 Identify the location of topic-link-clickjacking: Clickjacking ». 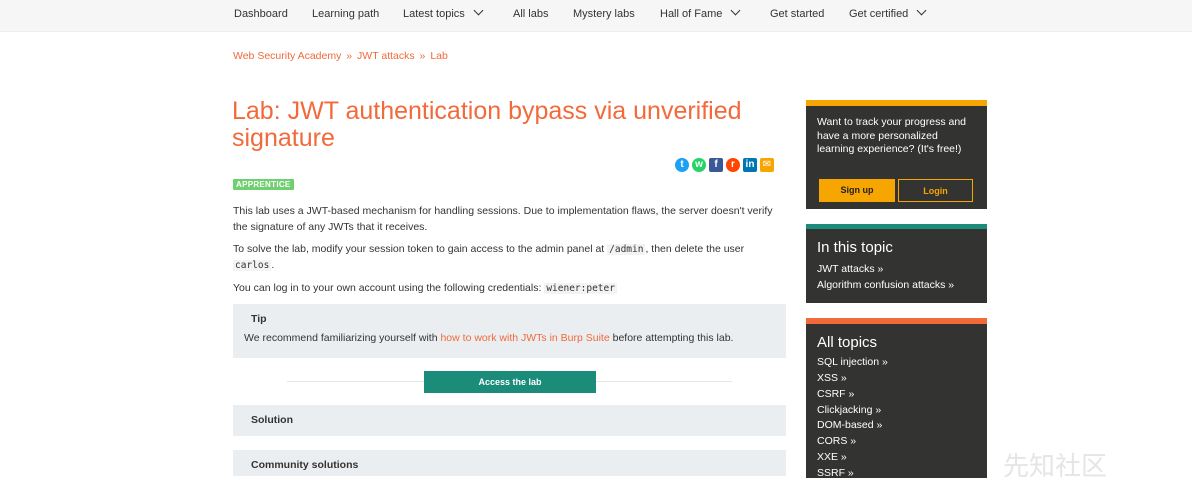
(849, 410).